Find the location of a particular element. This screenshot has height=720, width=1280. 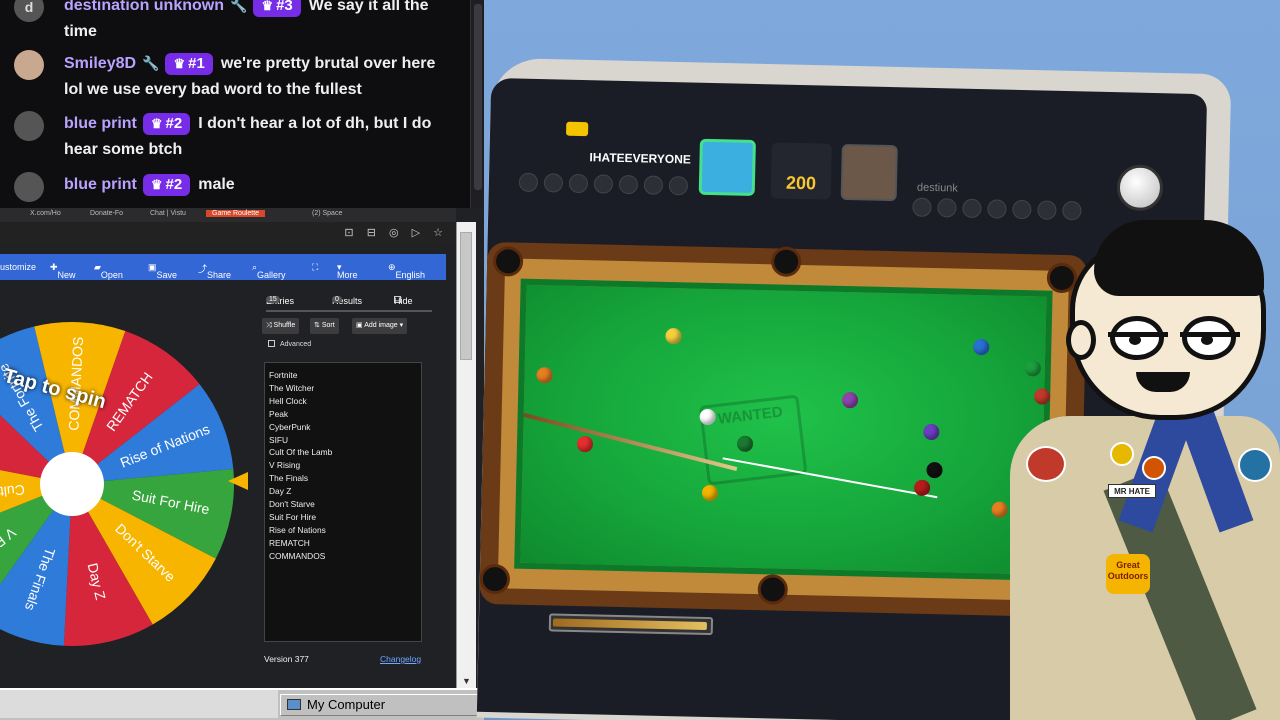

chat-username: Smiley8D is located at coordinates (100, 63).